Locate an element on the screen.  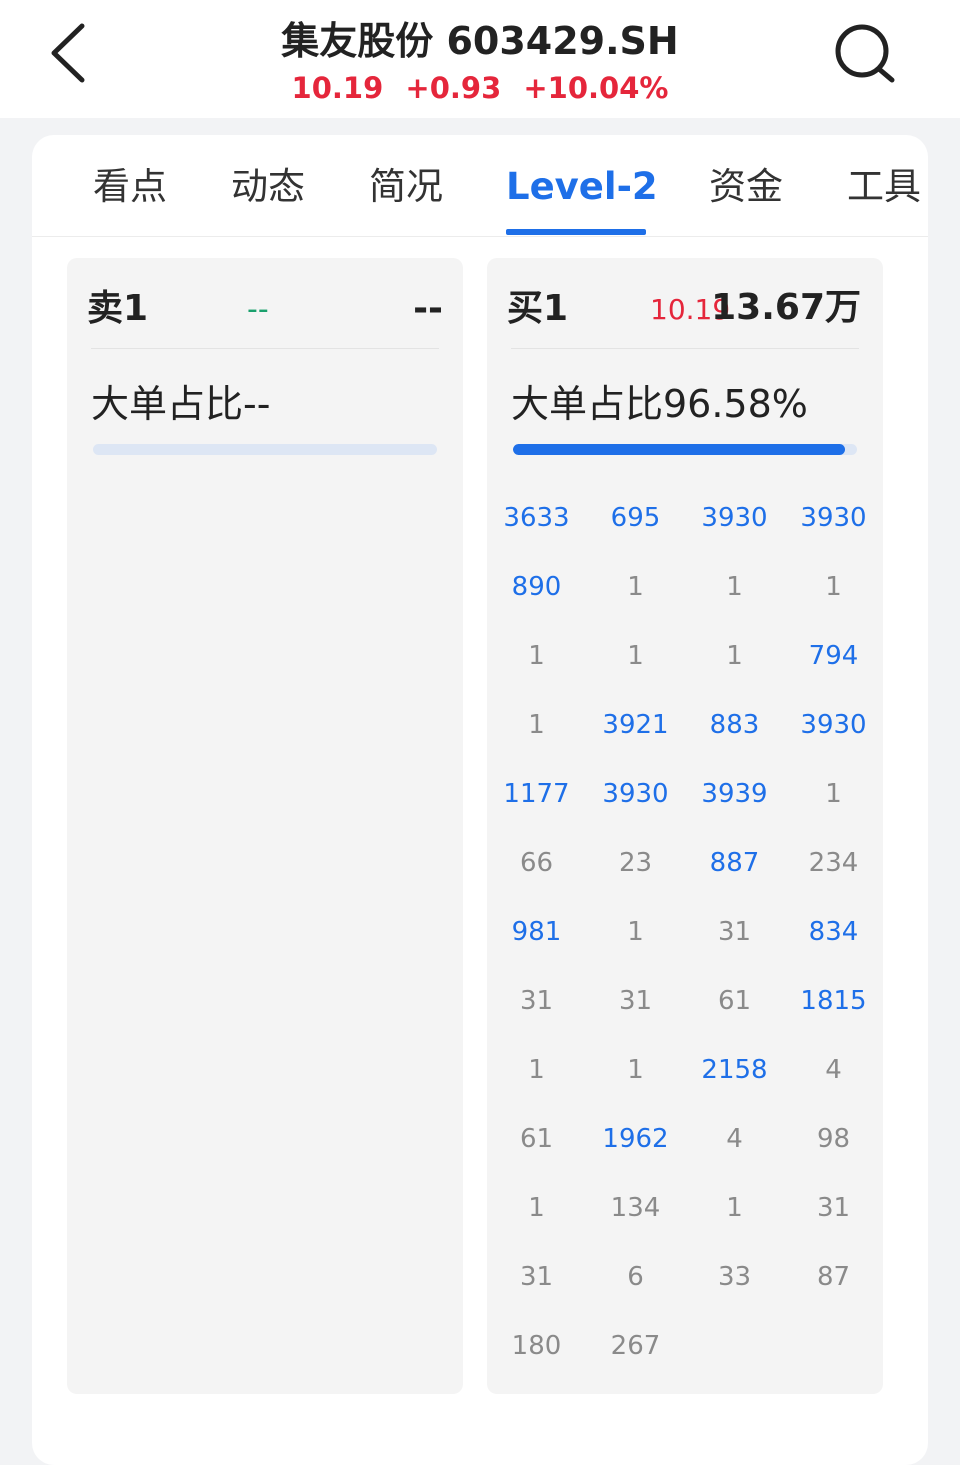
last-price: 10.19 is located at coordinates (337, 88).